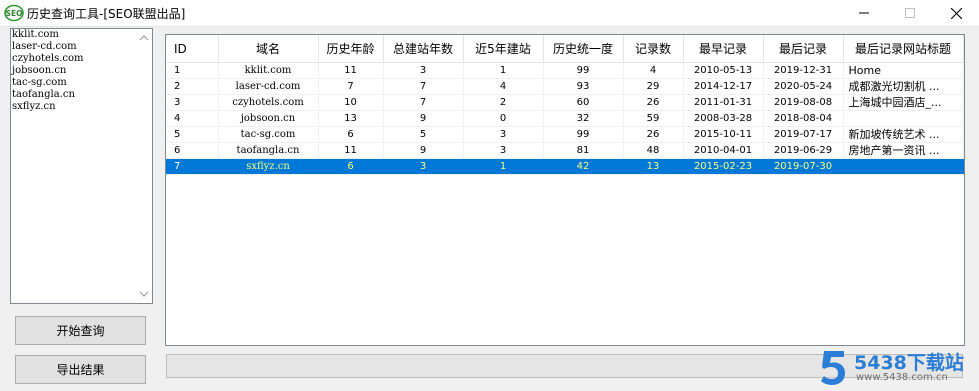 The width and height of the screenshot is (979, 391). I want to click on minimize-button, so click(864, 13).